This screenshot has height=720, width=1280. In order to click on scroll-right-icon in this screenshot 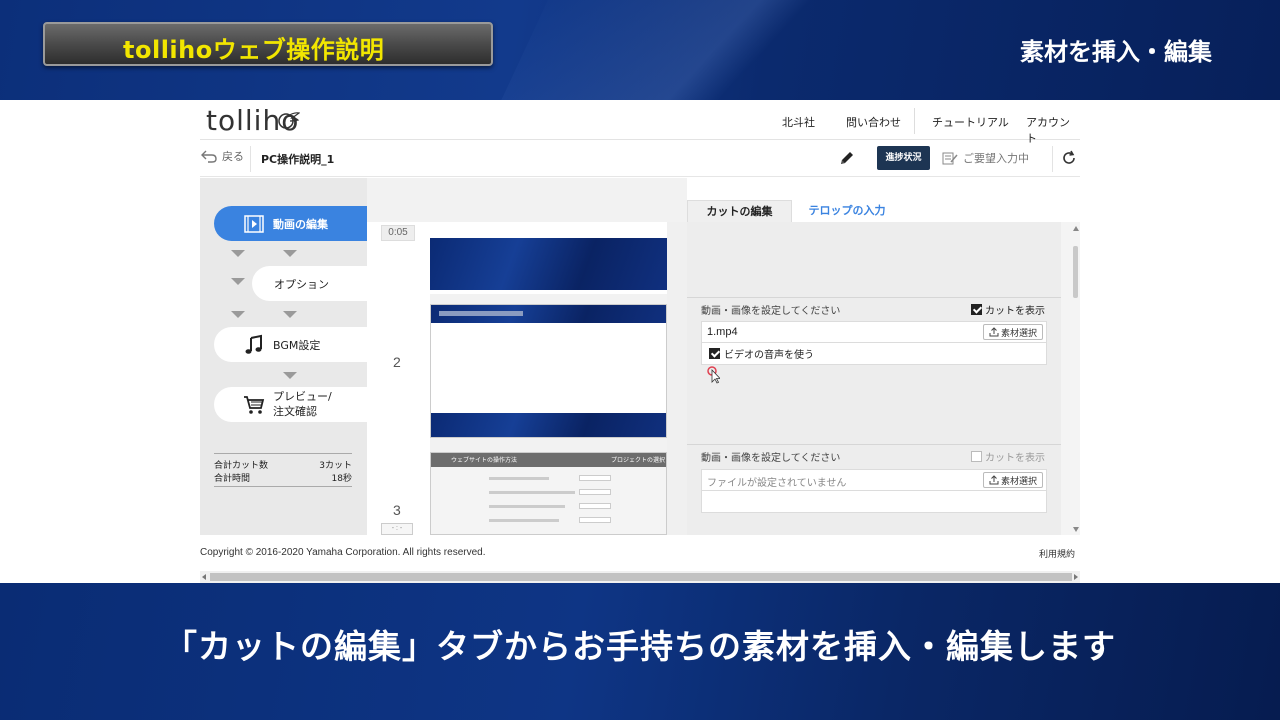, I will do `click(1076, 577)`.